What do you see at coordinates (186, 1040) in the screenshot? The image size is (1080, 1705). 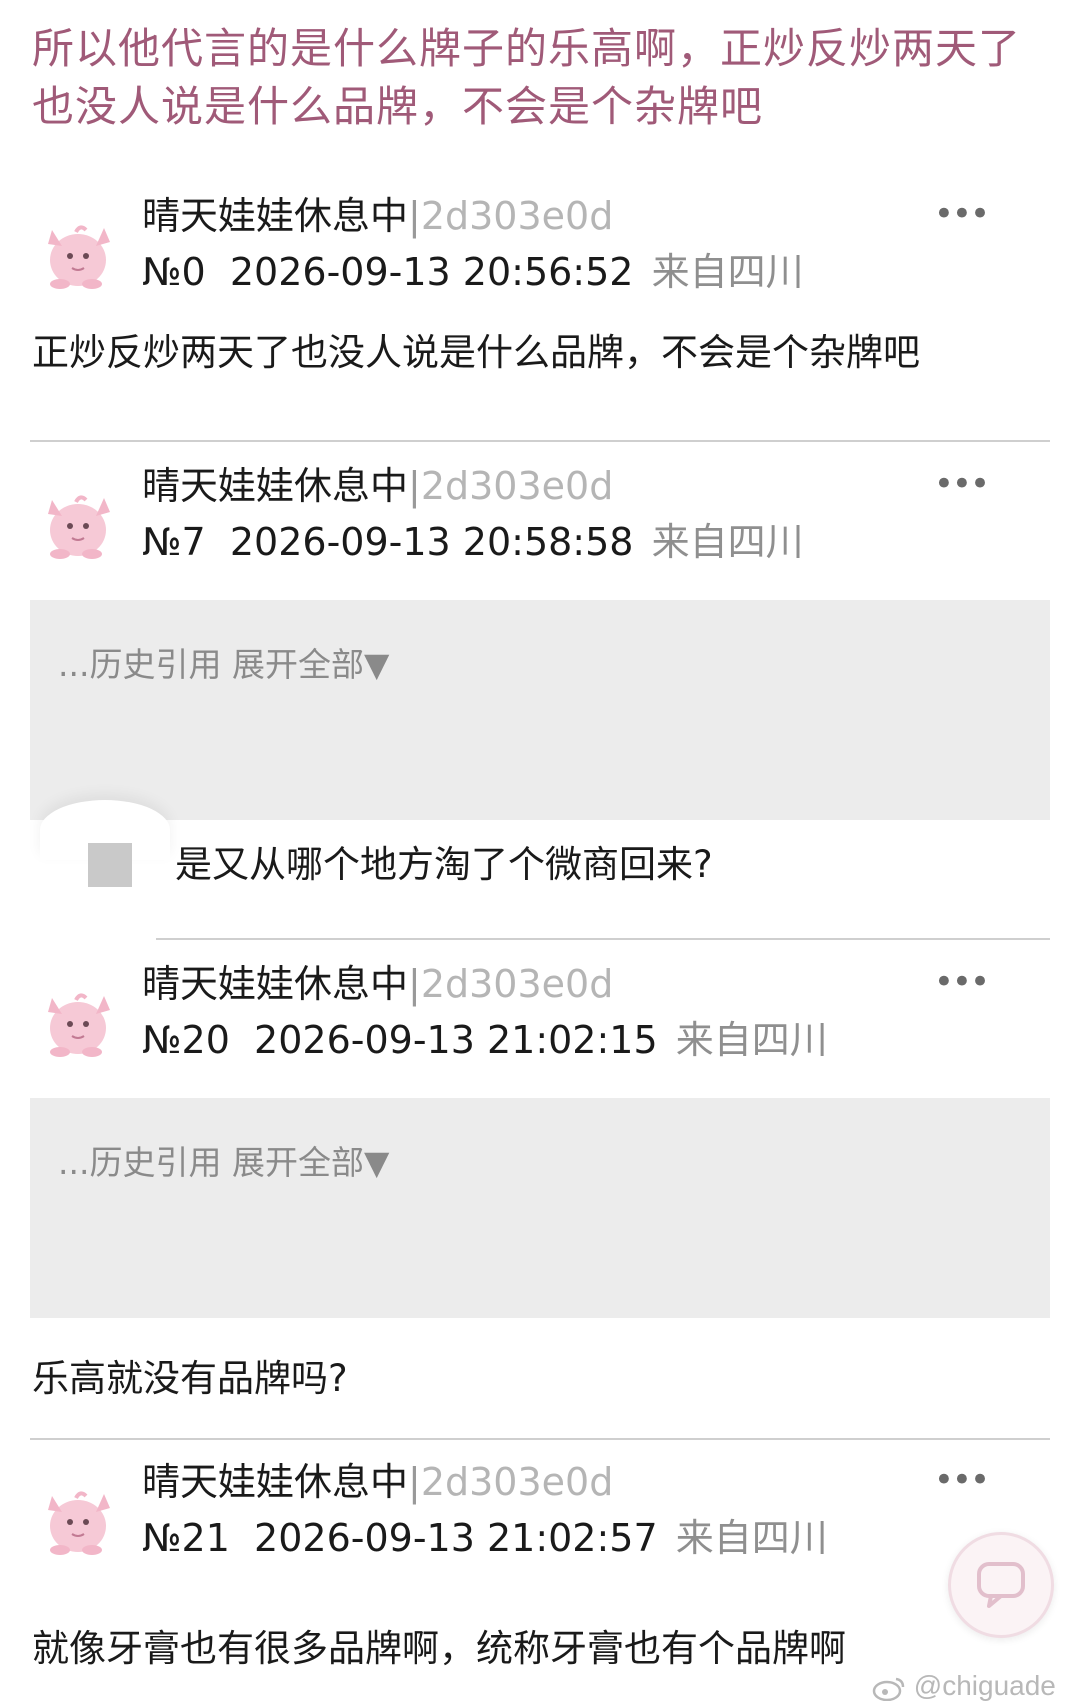 I see `floor-number: №20` at bounding box center [186, 1040].